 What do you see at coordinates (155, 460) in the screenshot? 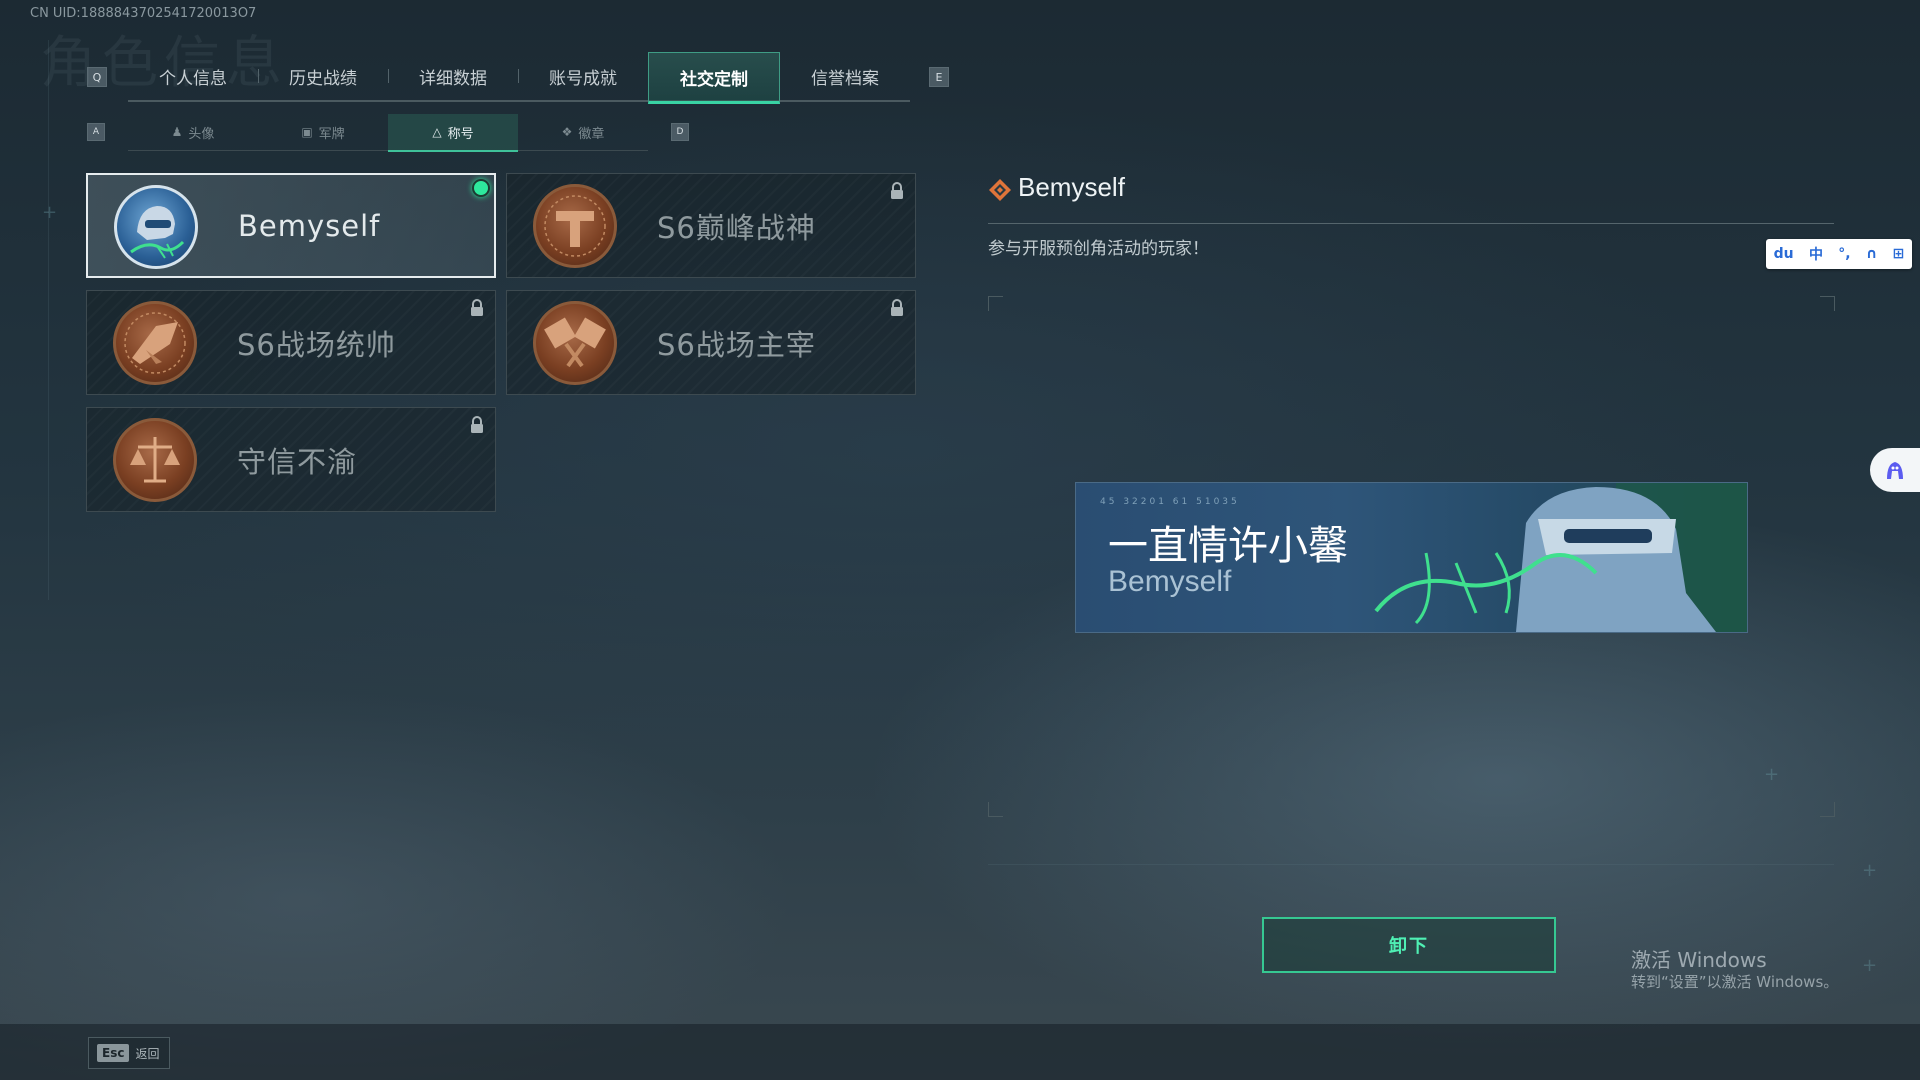
I see `bronze-scales-emblem-icon` at bounding box center [155, 460].